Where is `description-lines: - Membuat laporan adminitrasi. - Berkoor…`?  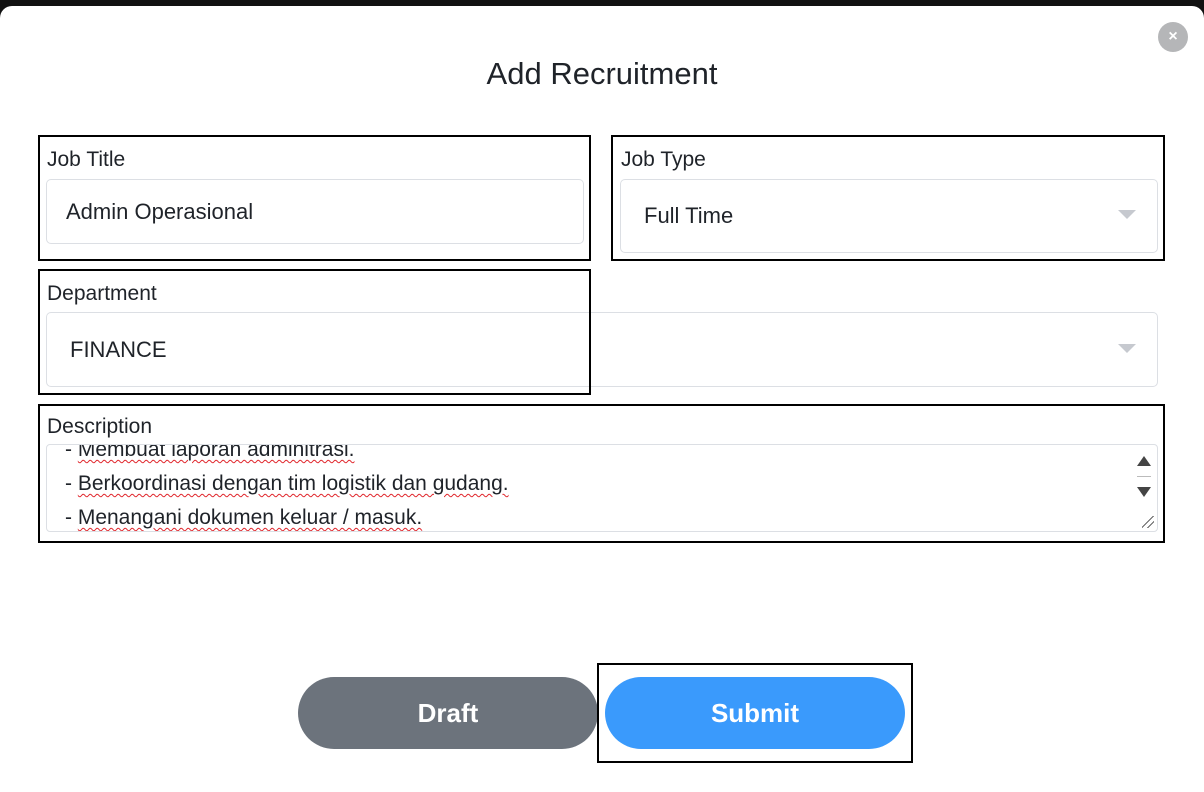
description-lines: - Membuat laporan adminitrasi. - Berkoor… is located at coordinates (287, 487).